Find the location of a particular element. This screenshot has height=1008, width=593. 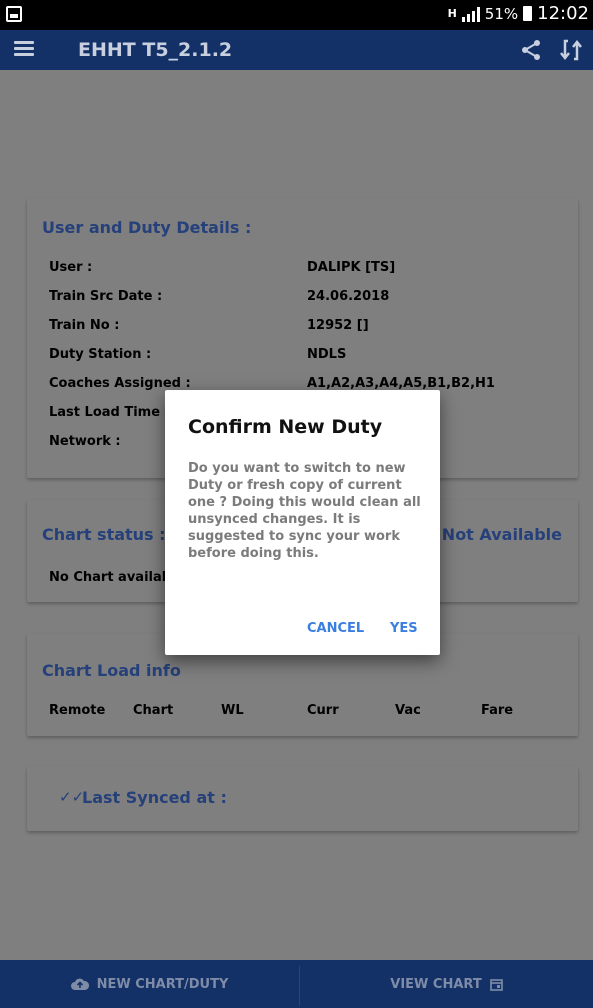

train-no-value: 12952 [] is located at coordinates (338, 325).